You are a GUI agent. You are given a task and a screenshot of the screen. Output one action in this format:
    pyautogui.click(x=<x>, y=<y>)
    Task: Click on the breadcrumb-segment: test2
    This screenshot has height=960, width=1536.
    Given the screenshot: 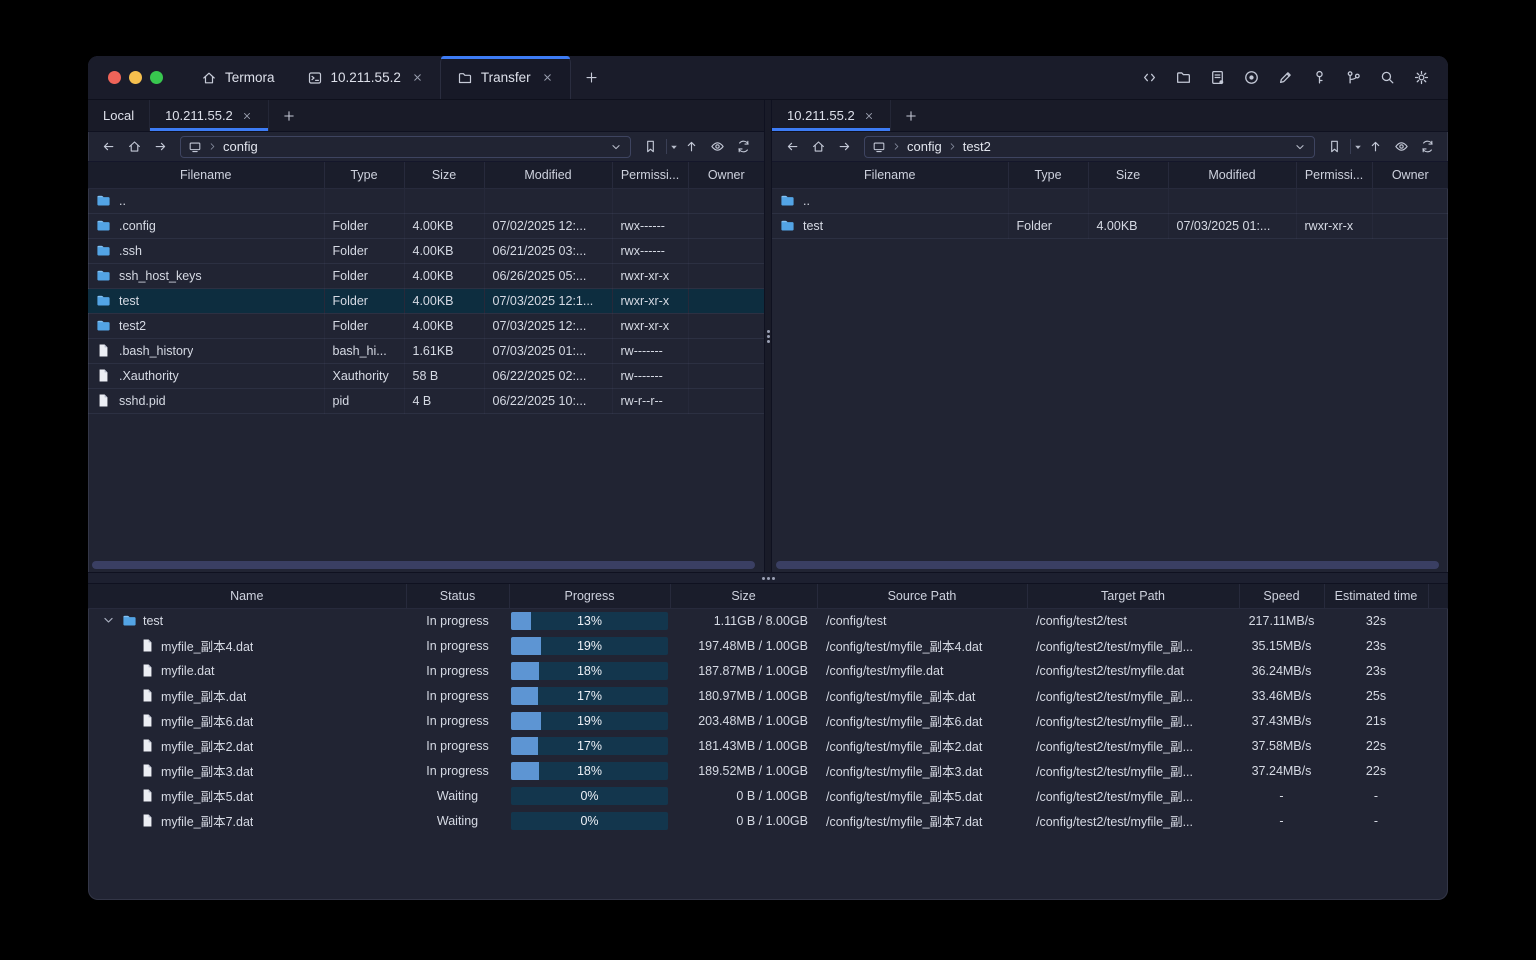 What is the action you would take?
    pyautogui.click(x=977, y=146)
    